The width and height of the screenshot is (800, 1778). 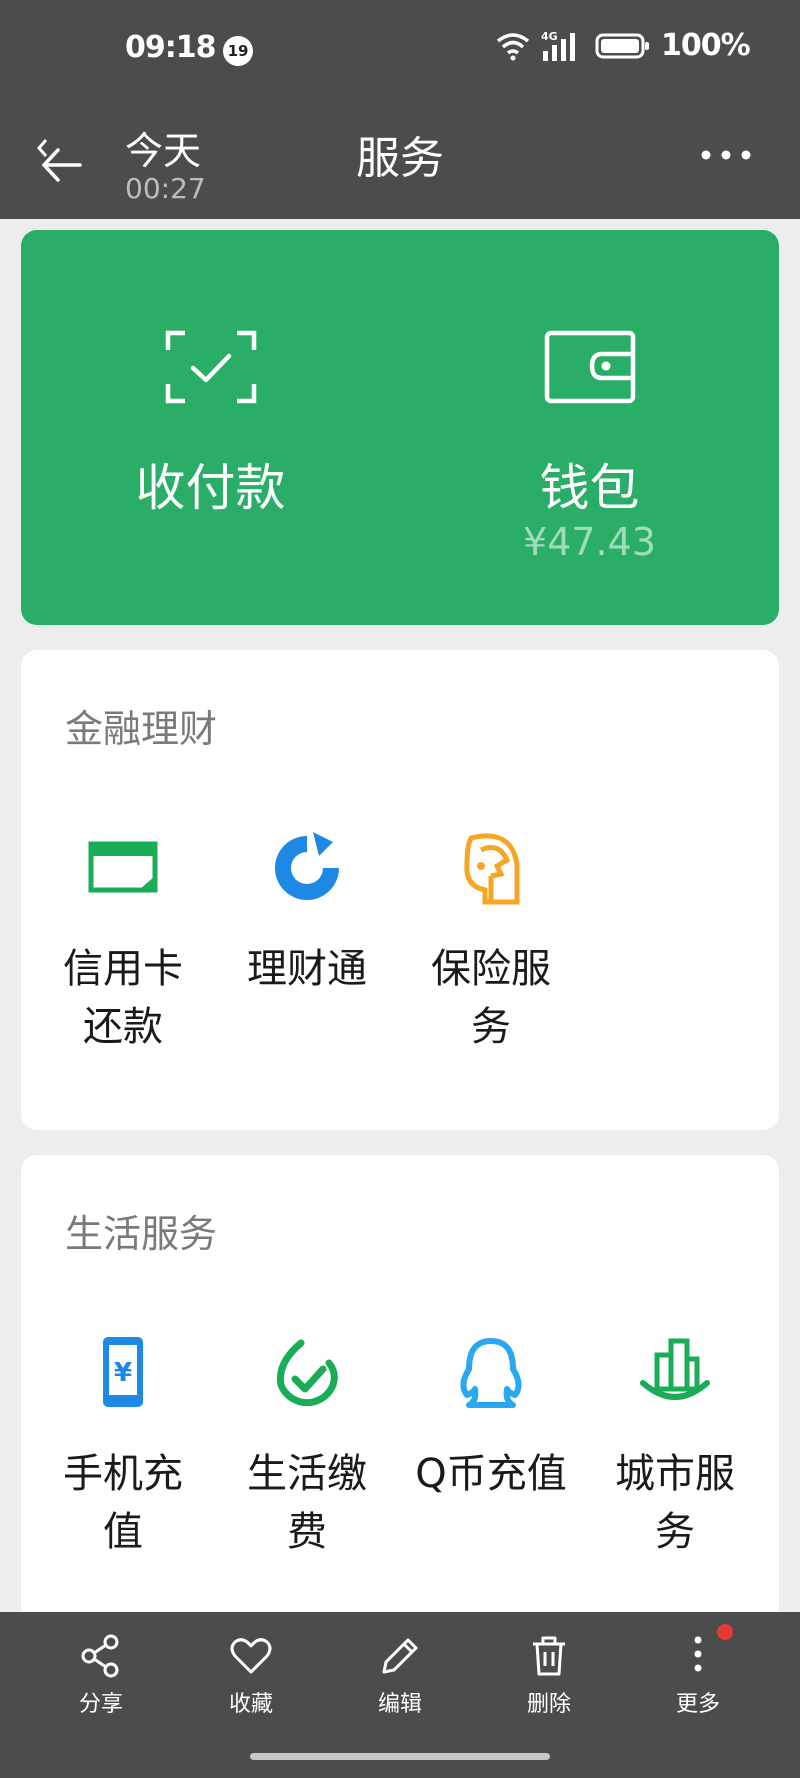 I want to click on phone-recharge-line2: 值, so click(x=123, y=1532).